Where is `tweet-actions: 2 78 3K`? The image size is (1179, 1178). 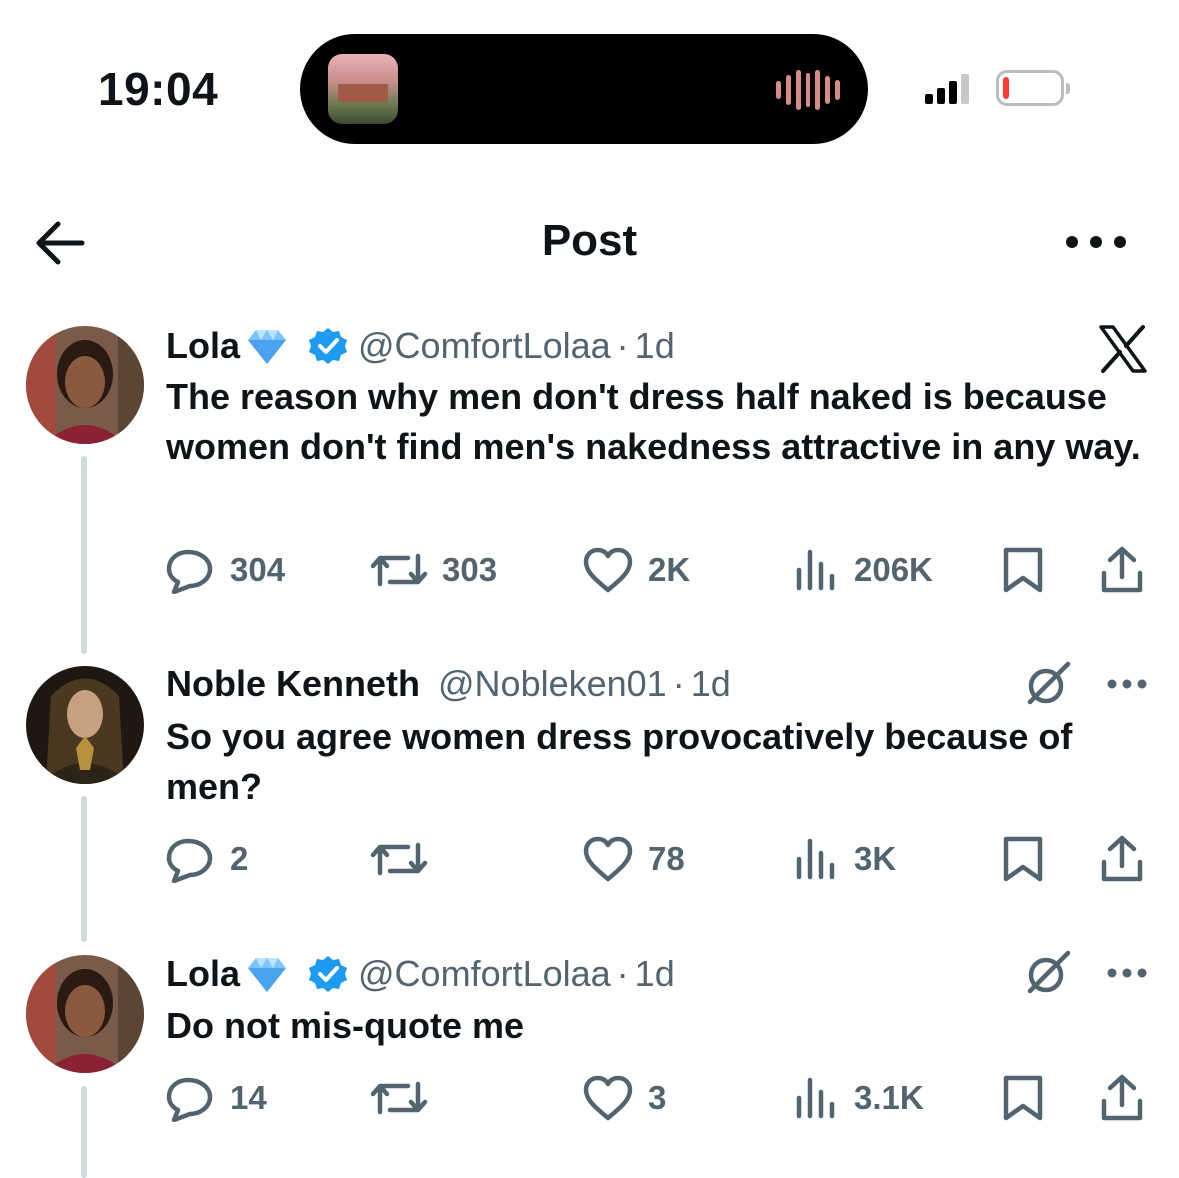
tweet-actions: 2 78 3K is located at coordinates (659, 859).